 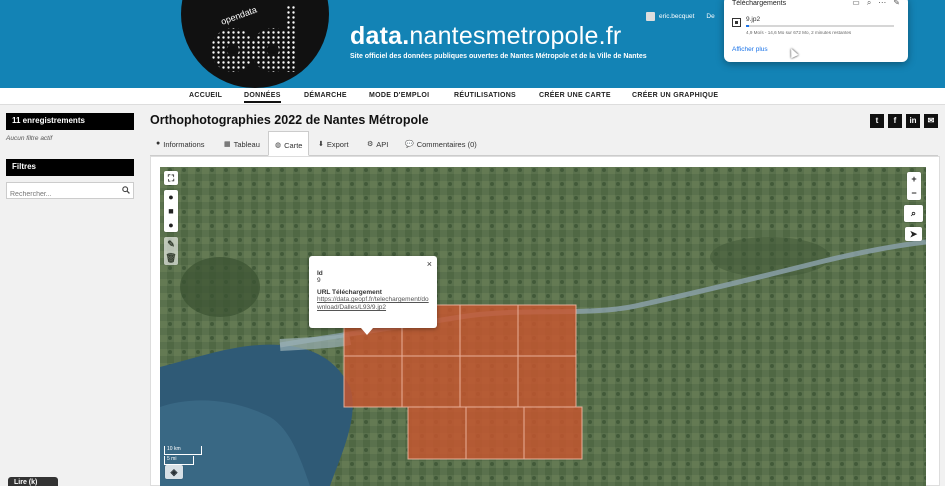 What do you see at coordinates (896, 4) in the screenshot?
I see `pin-icon: ✎` at bounding box center [896, 4].